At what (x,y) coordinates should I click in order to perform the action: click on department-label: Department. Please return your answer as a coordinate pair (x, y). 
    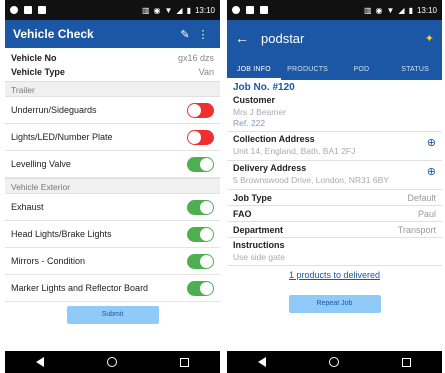
    Looking at the image, I should click on (258, 229).